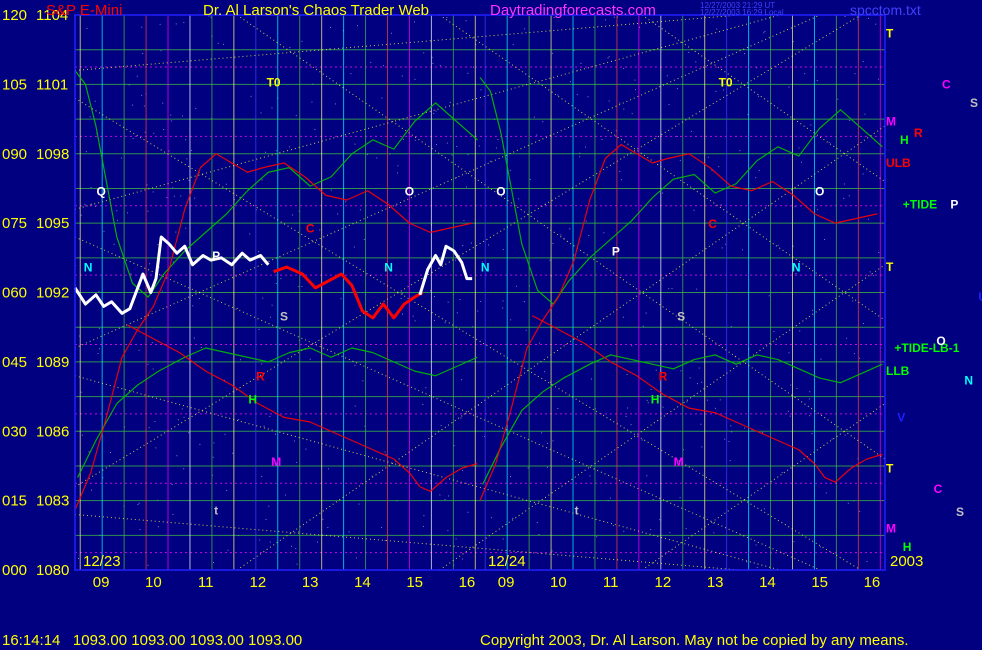  Describe the element at coordinates (216, 256) in the screenshot. I see `chart-symbol: P` at that location.